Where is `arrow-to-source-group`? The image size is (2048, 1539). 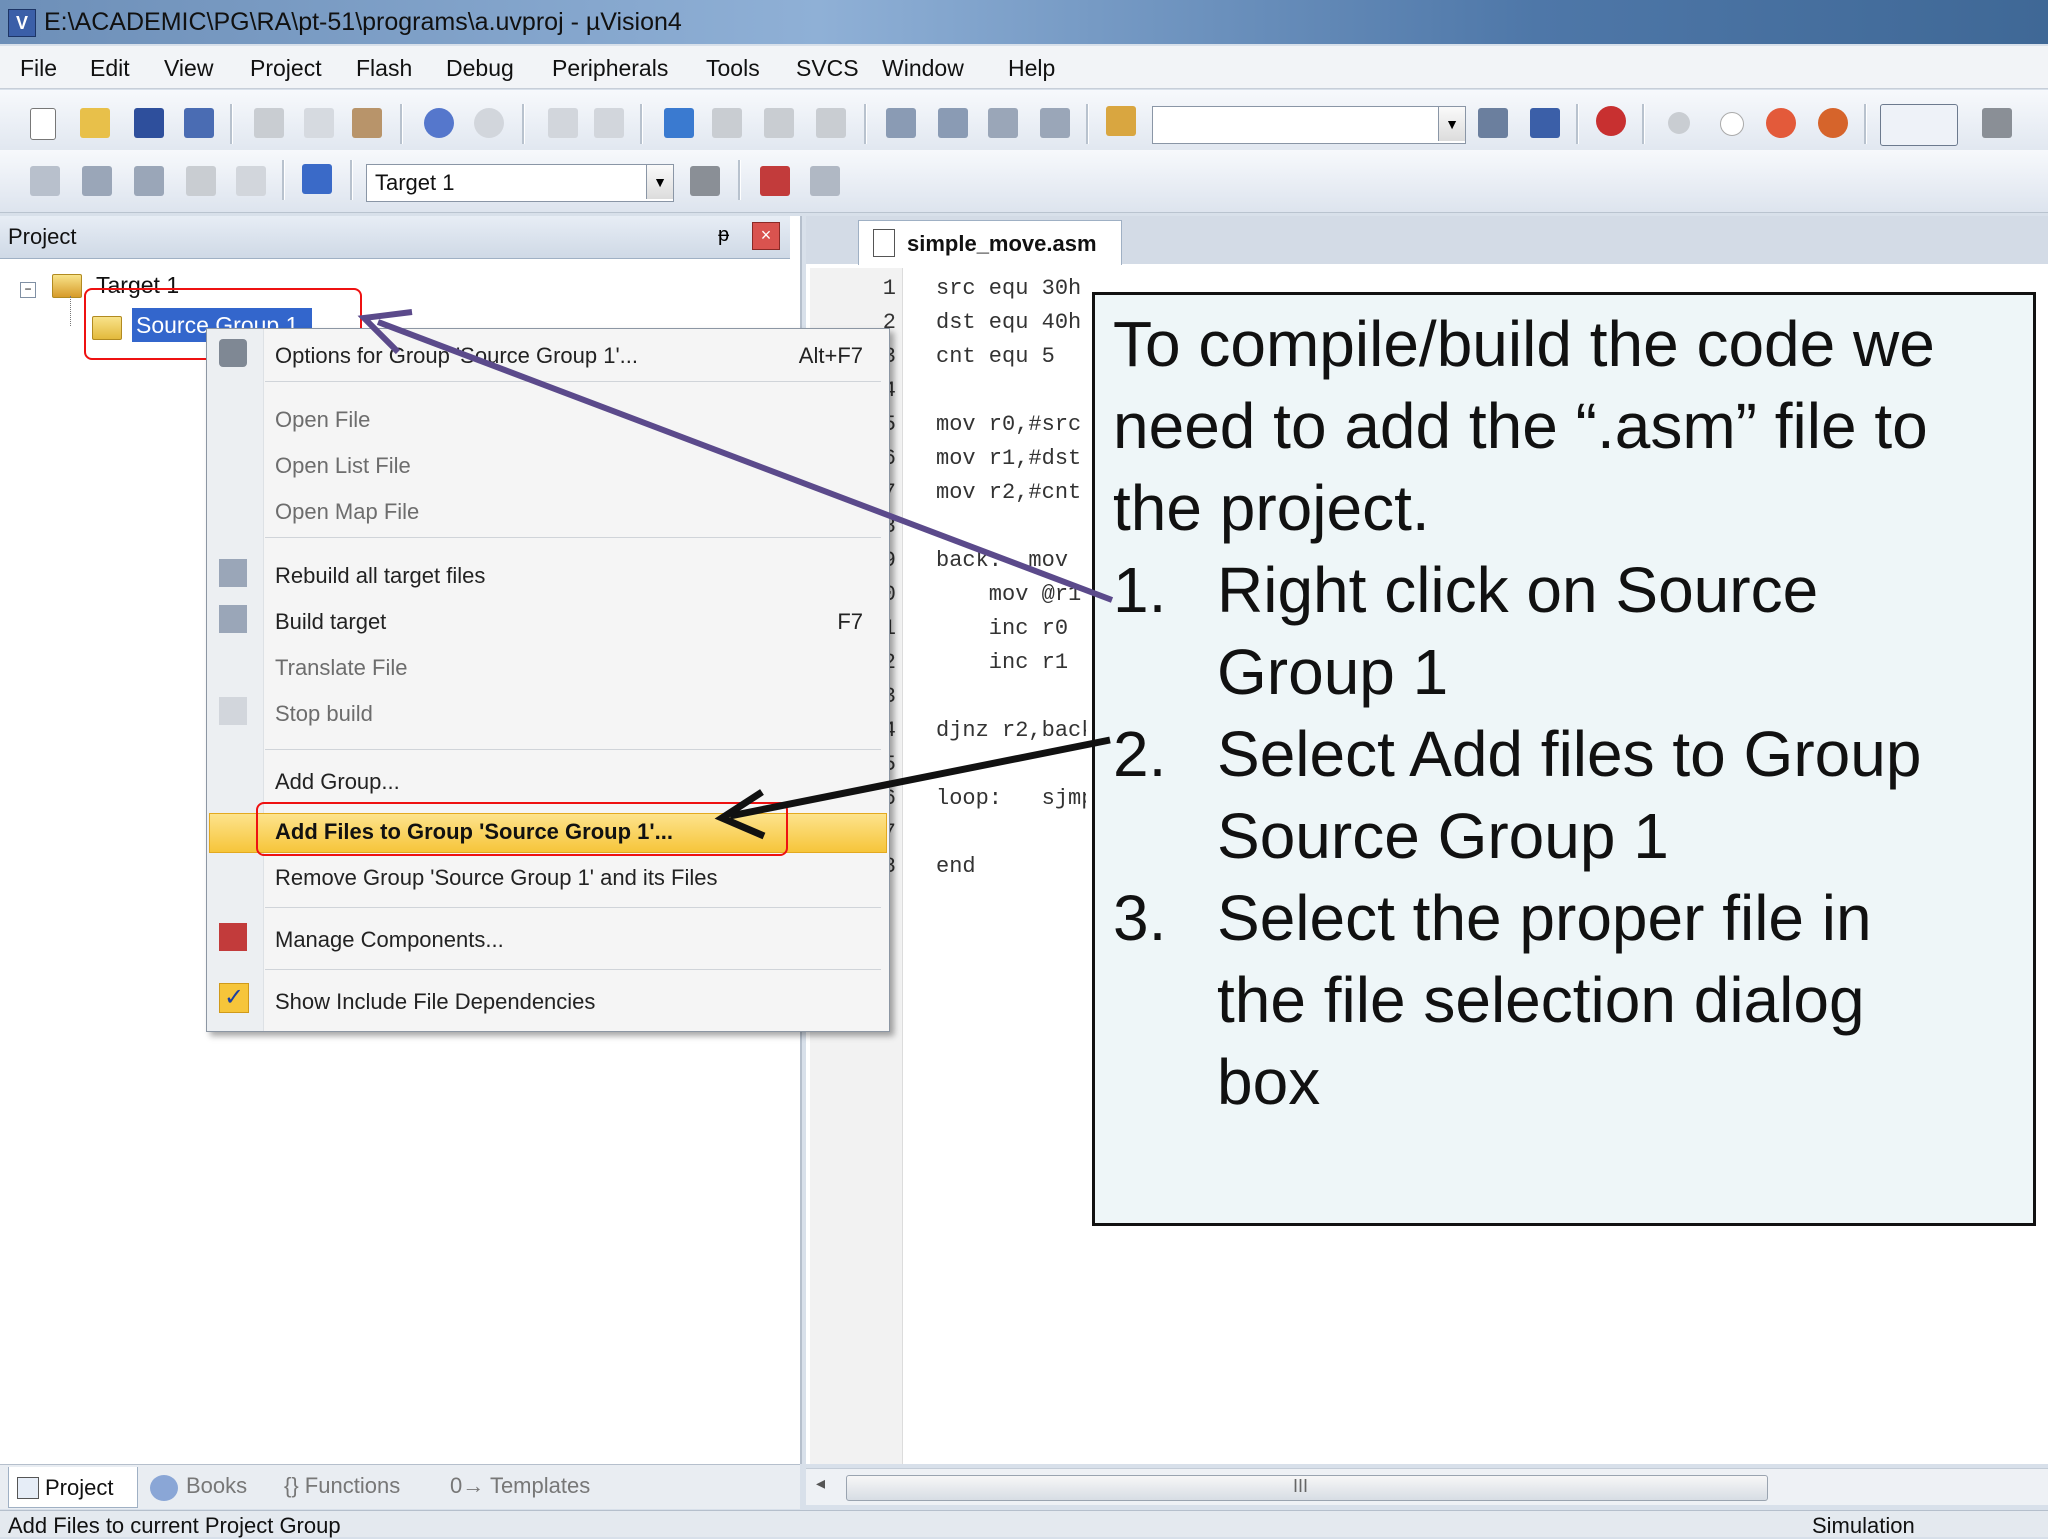 arrow-to-source-group is located at coordinates (735, 456).